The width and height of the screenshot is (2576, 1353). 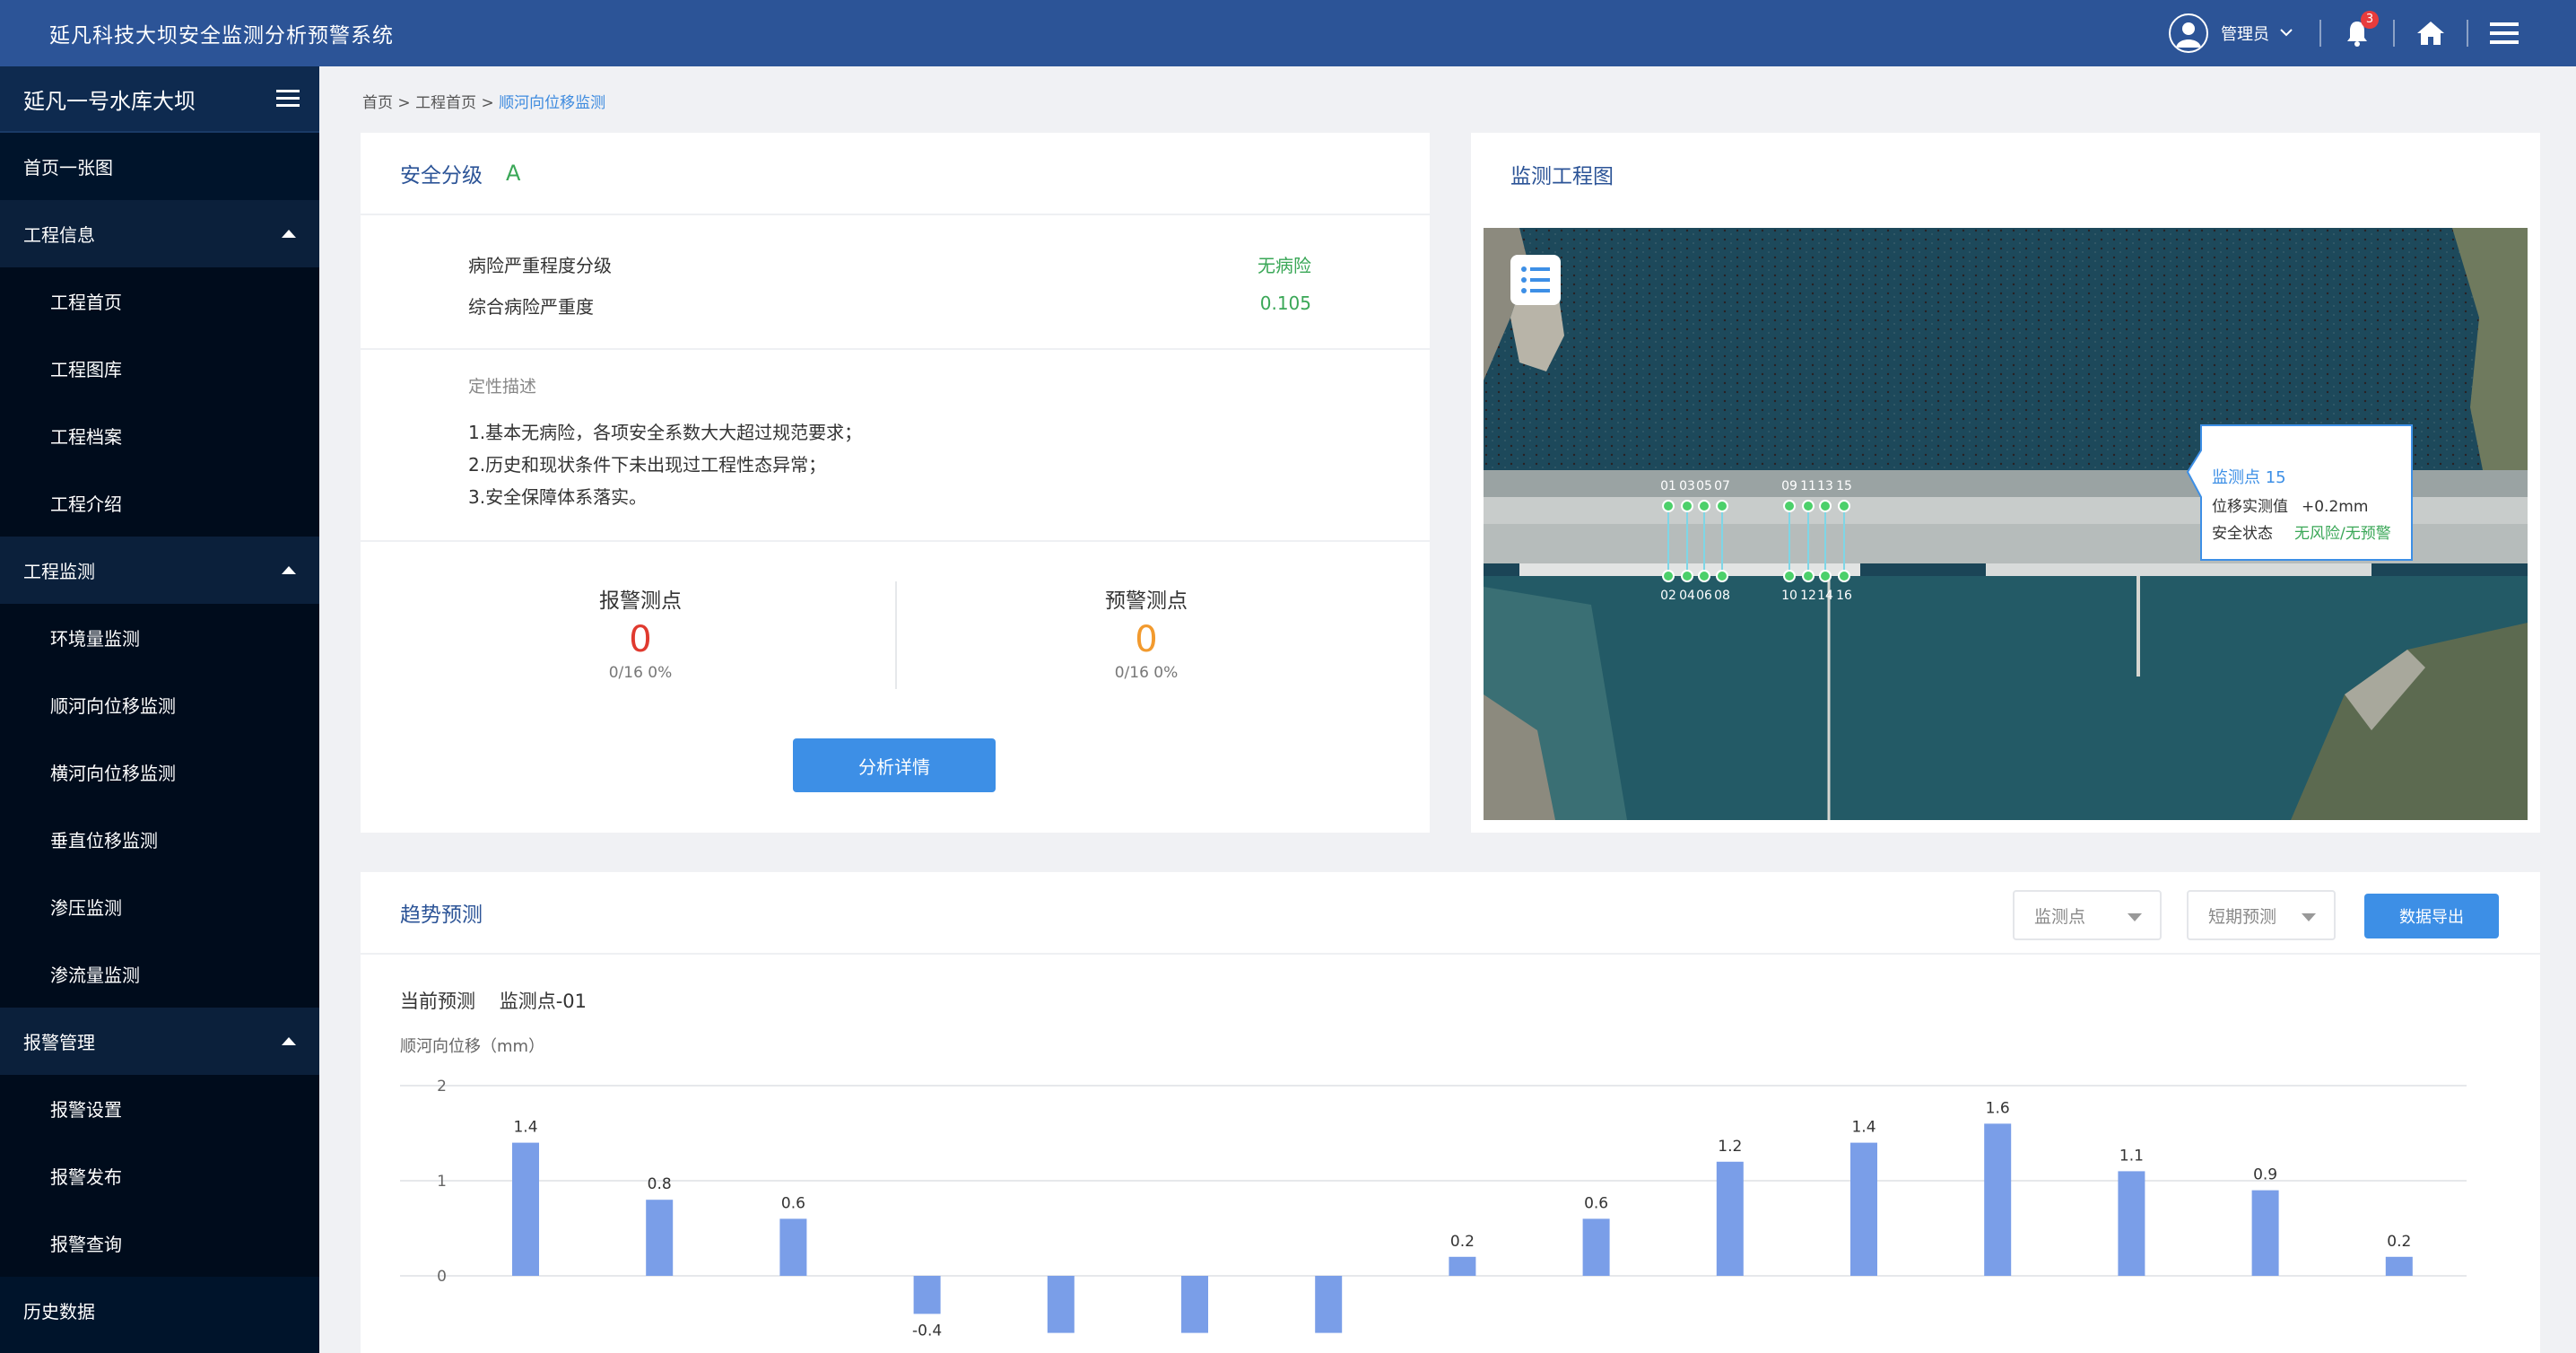 I want to click on bar-value-label: 1.1, so click(x=2131, y=1156).